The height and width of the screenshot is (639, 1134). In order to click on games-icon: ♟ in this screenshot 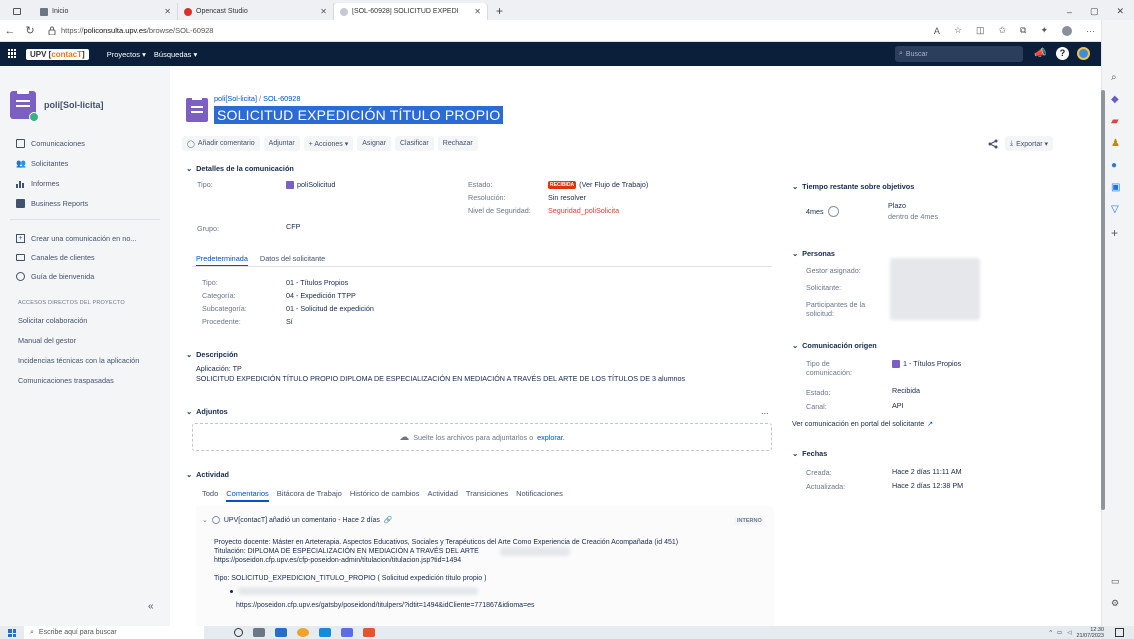, I will do `click(1118, 145)`.